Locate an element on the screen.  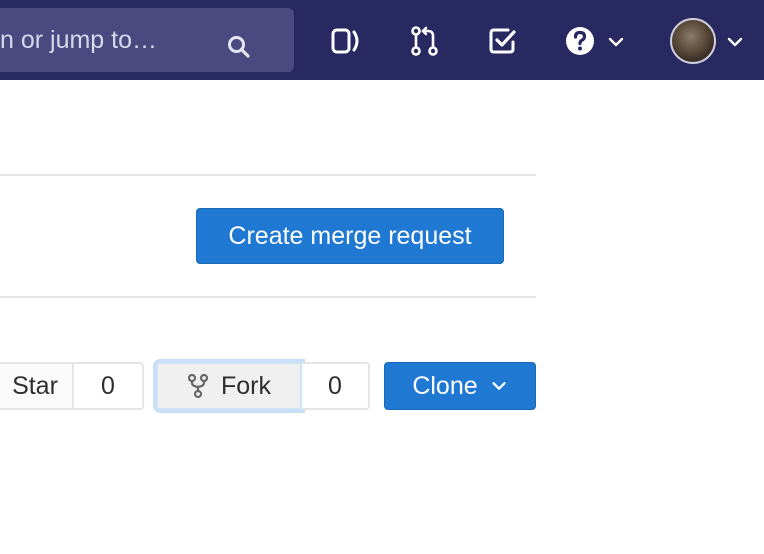
create-merge-request-button: Create merge request is located at coordinates (350, 236).